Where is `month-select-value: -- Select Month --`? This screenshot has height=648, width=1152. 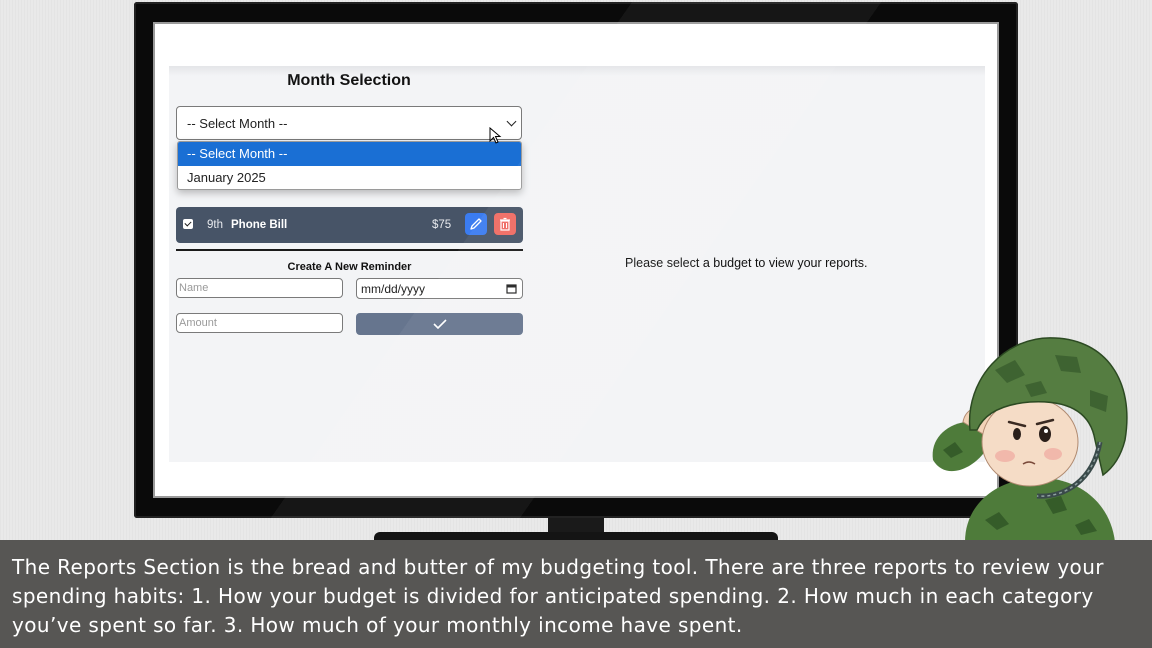 month-select-value: -- Select Month -- is located at coordinates (237, 123).